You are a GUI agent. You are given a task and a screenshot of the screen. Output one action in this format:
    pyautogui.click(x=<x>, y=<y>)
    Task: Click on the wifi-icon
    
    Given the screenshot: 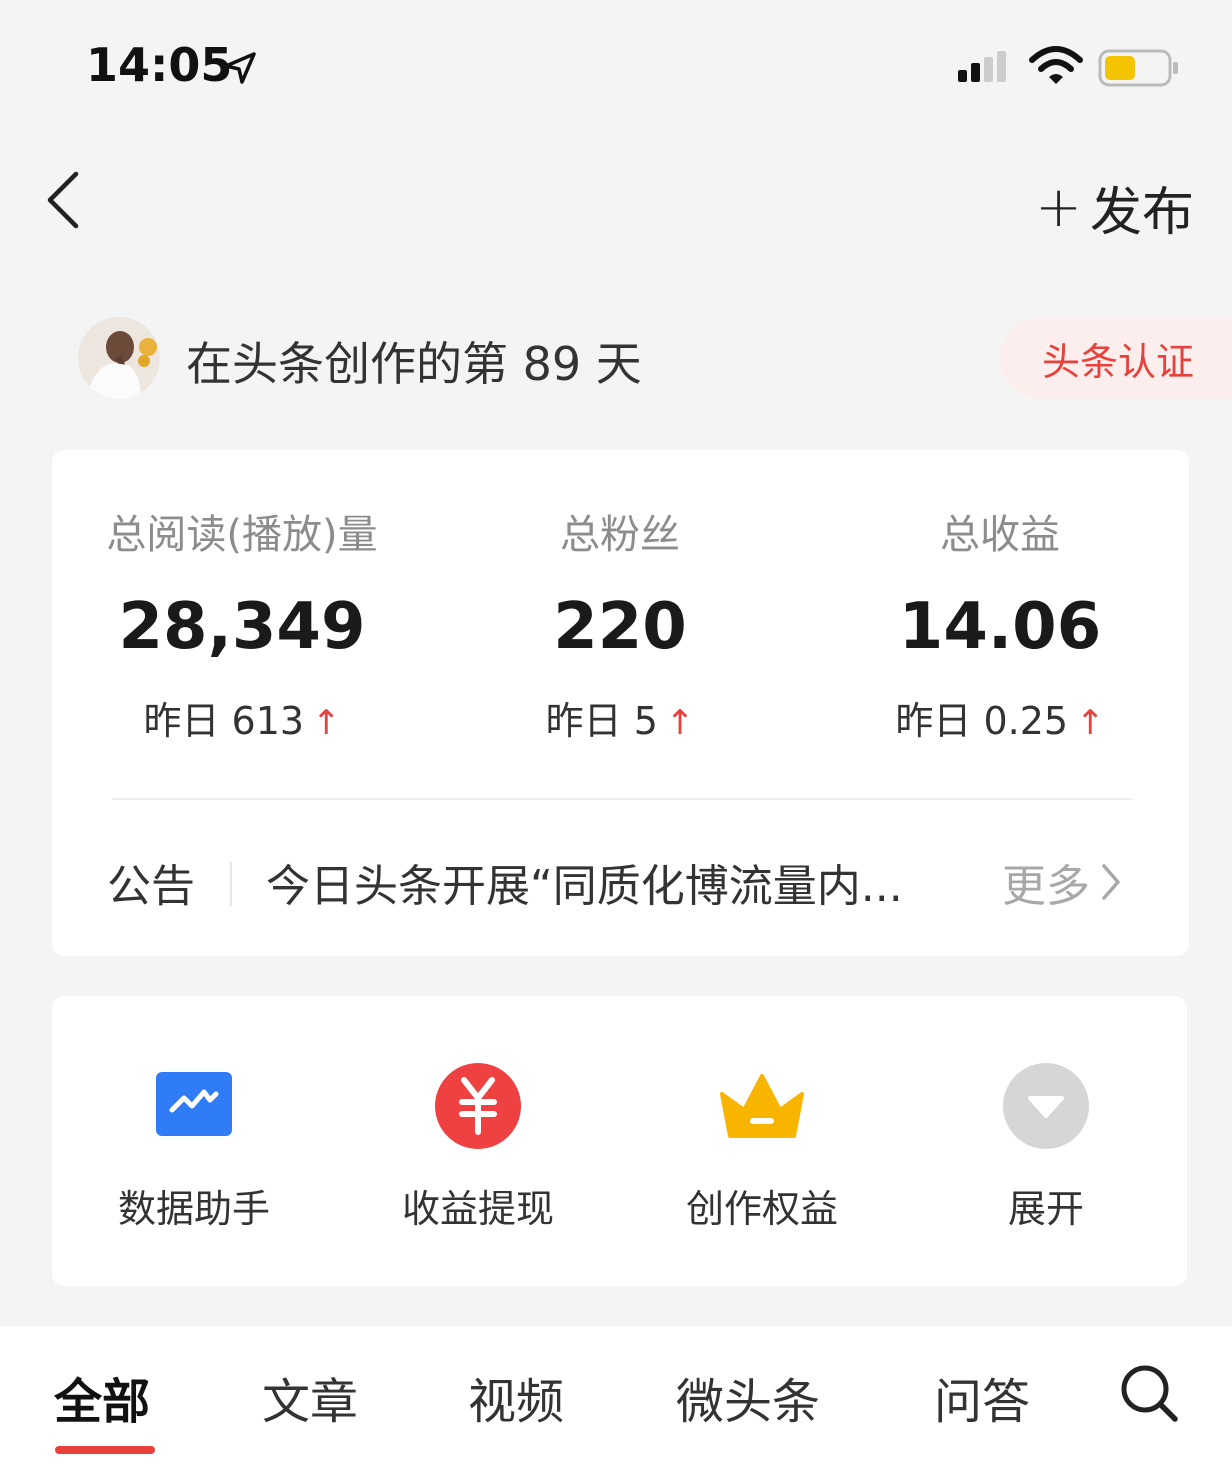 What is the action you would take?
    pyautogui.click(x=1056, y=65)
    